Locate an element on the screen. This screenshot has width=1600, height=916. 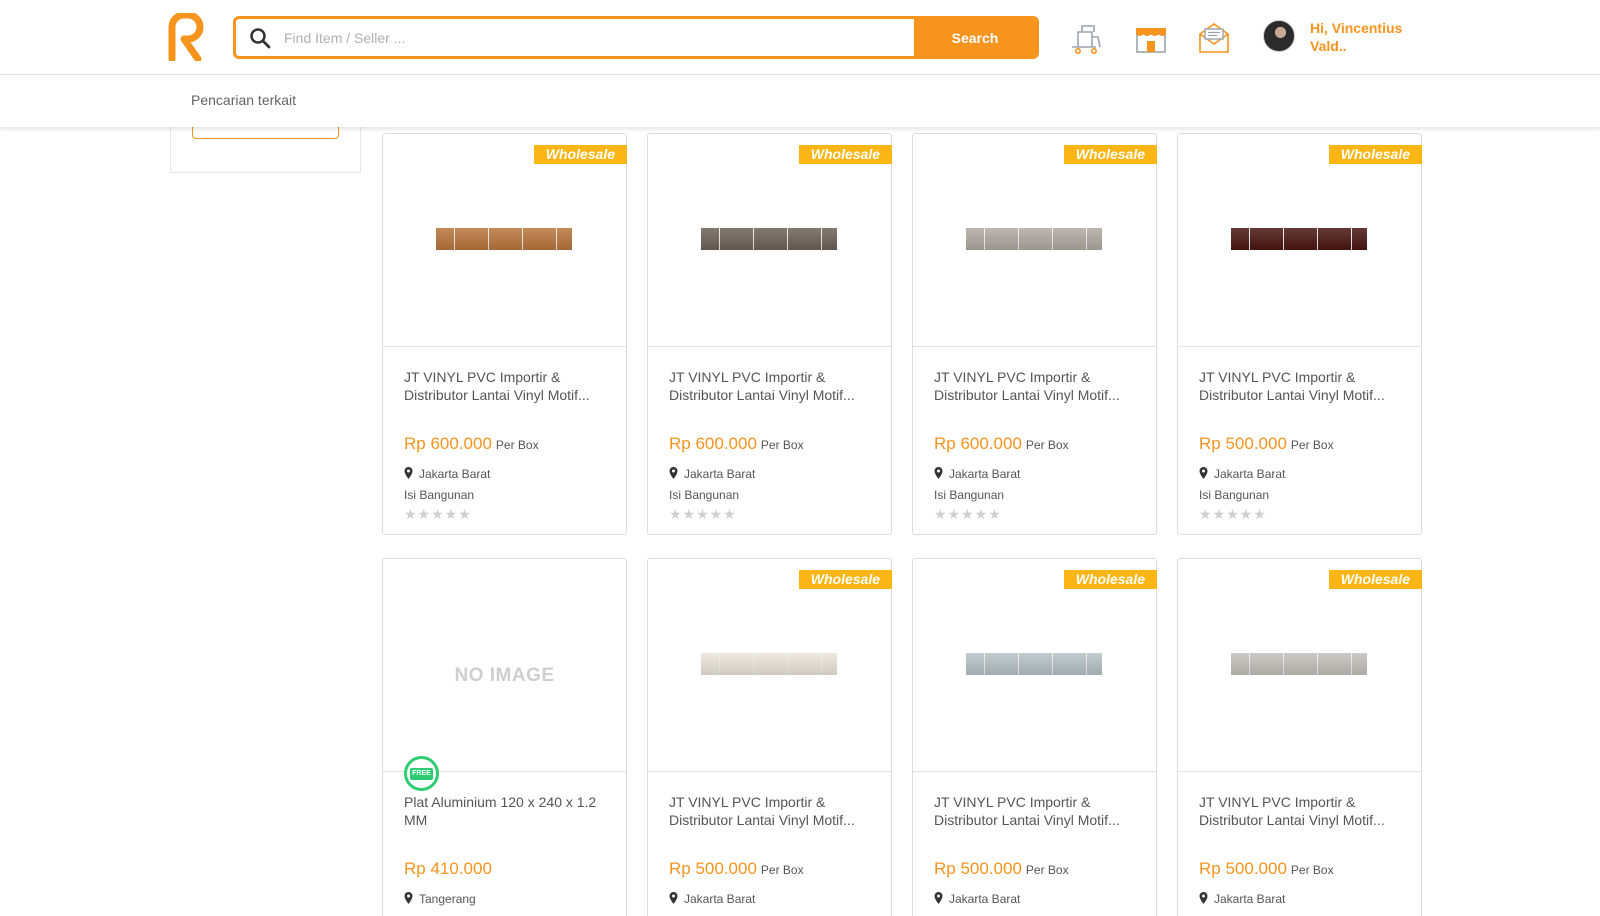
no-image-placeholder: NO IMAGE is located at coordinates (504, 675).